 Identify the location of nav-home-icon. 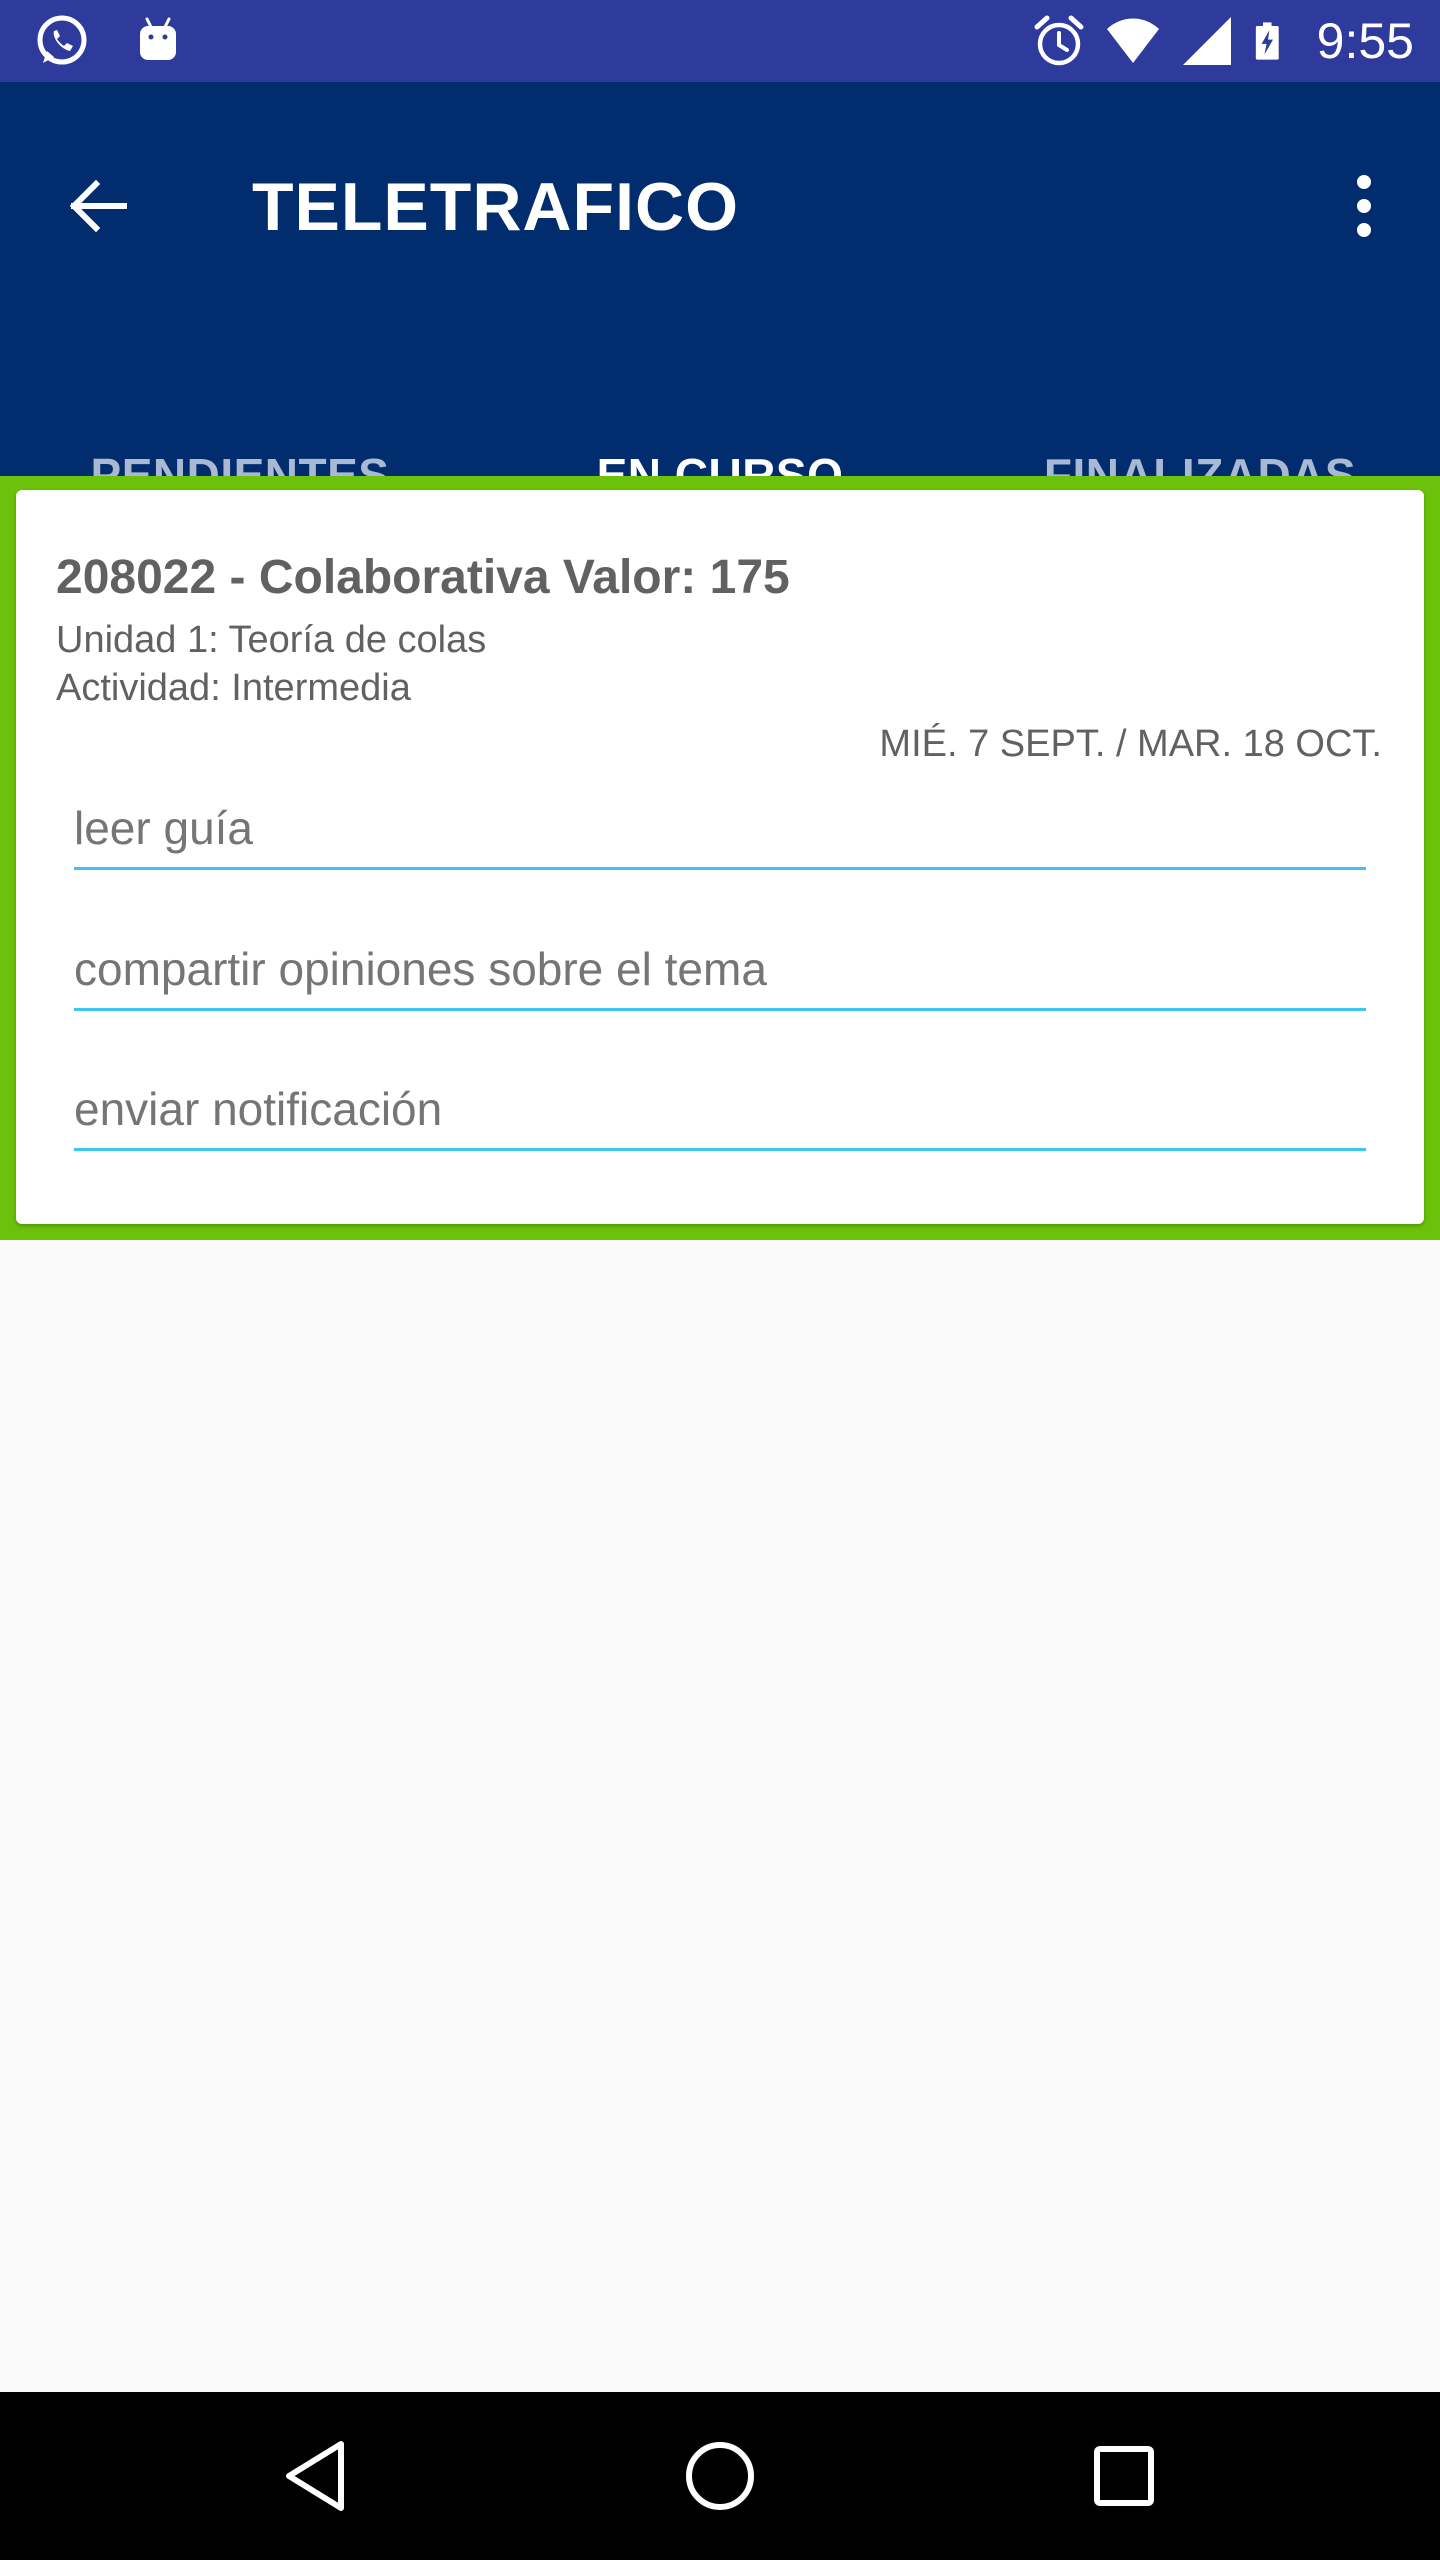
(720, 2476).